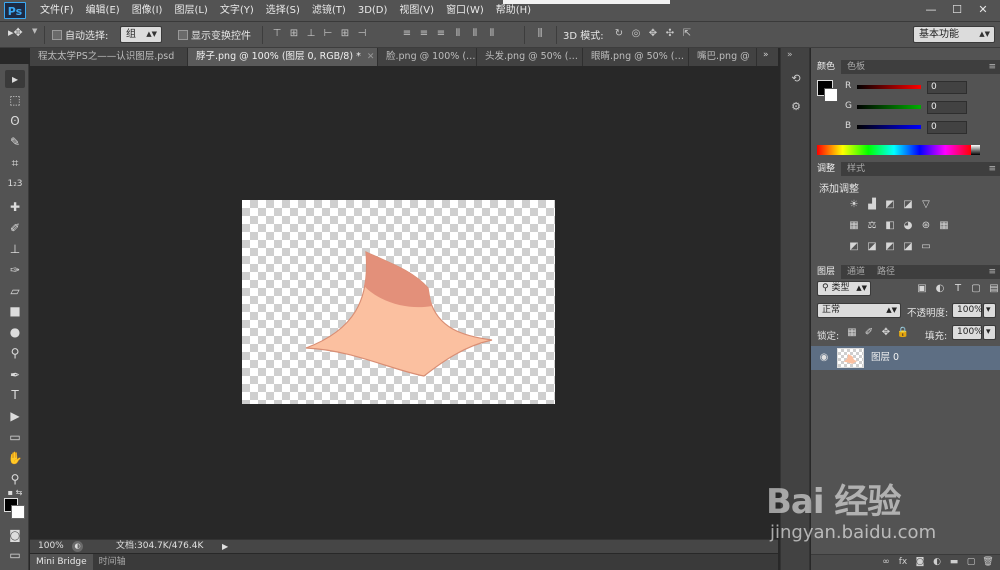 Image resolution: width=1000 pixels, height=570 pixels. Describe the element at coordinates (796, 107) in the screenshot. I see `properties-panel-icon: ⚙` at that location.